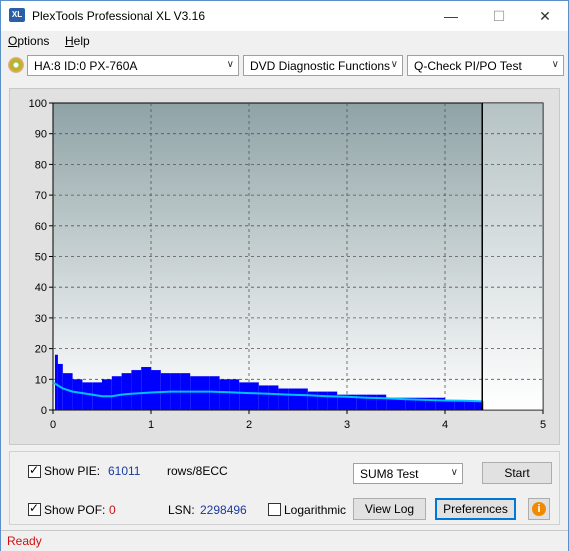  I want to click on lsn-value: 2298496, so click(223, 510).